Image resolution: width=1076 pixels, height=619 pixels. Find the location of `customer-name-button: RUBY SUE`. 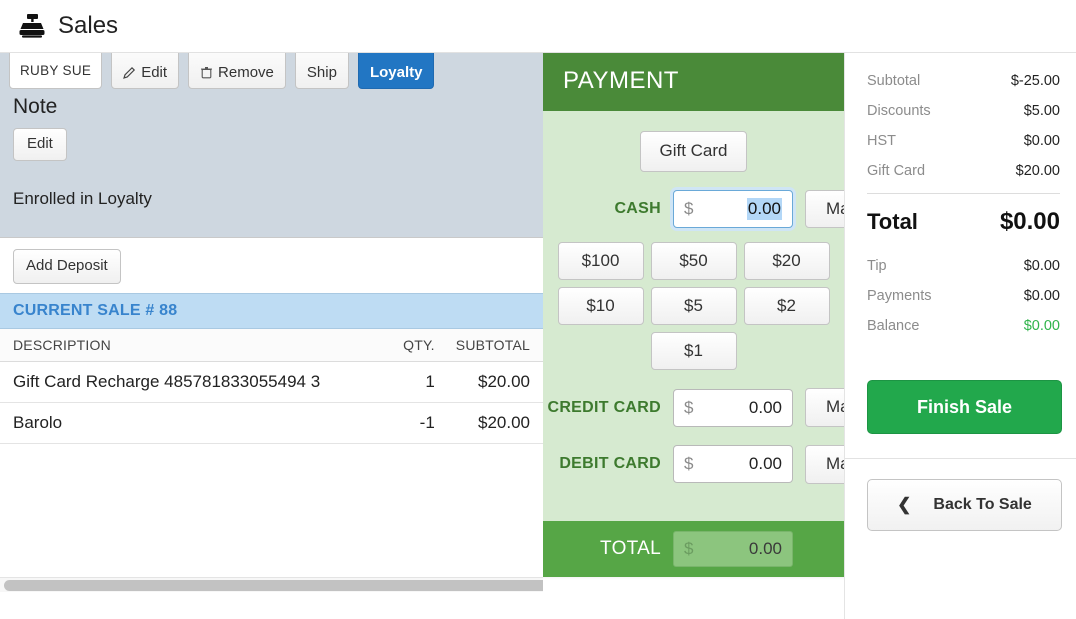

customer-name-button: RUBY SUE is located at coordinates (56, 71).